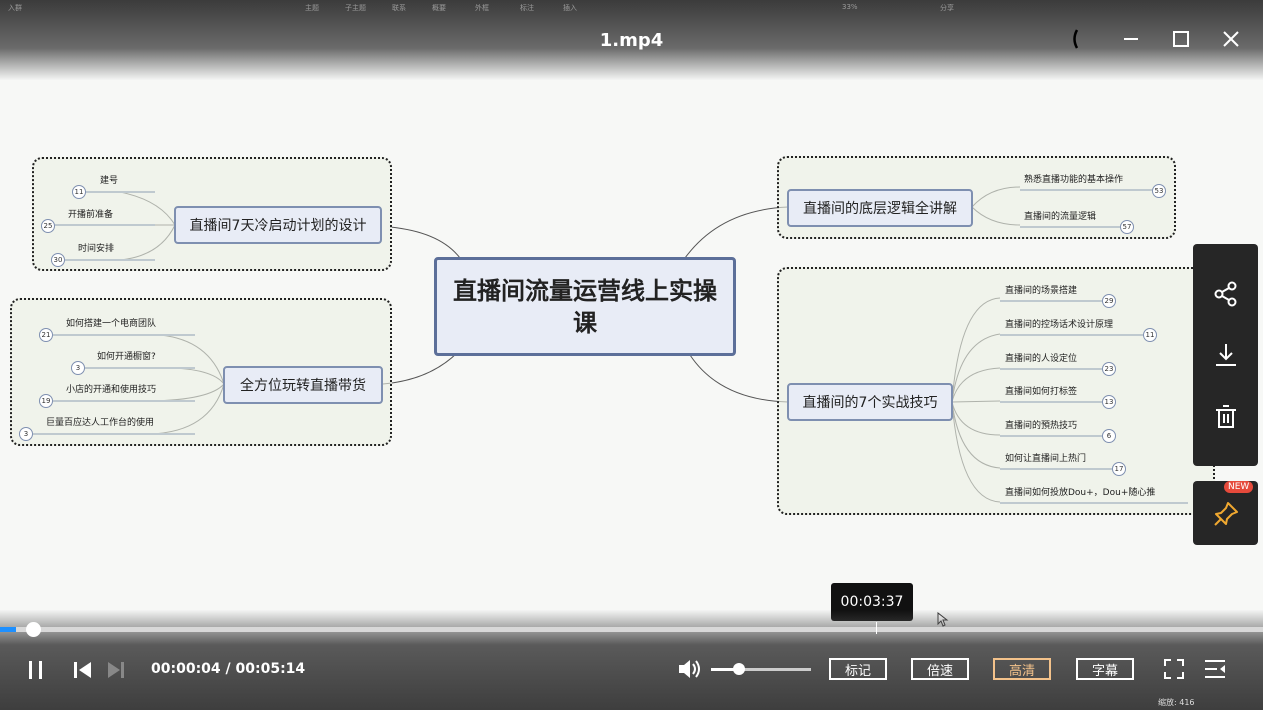  I want to click on leaf-label: 直播间如何打标签, so click(1041, 392).